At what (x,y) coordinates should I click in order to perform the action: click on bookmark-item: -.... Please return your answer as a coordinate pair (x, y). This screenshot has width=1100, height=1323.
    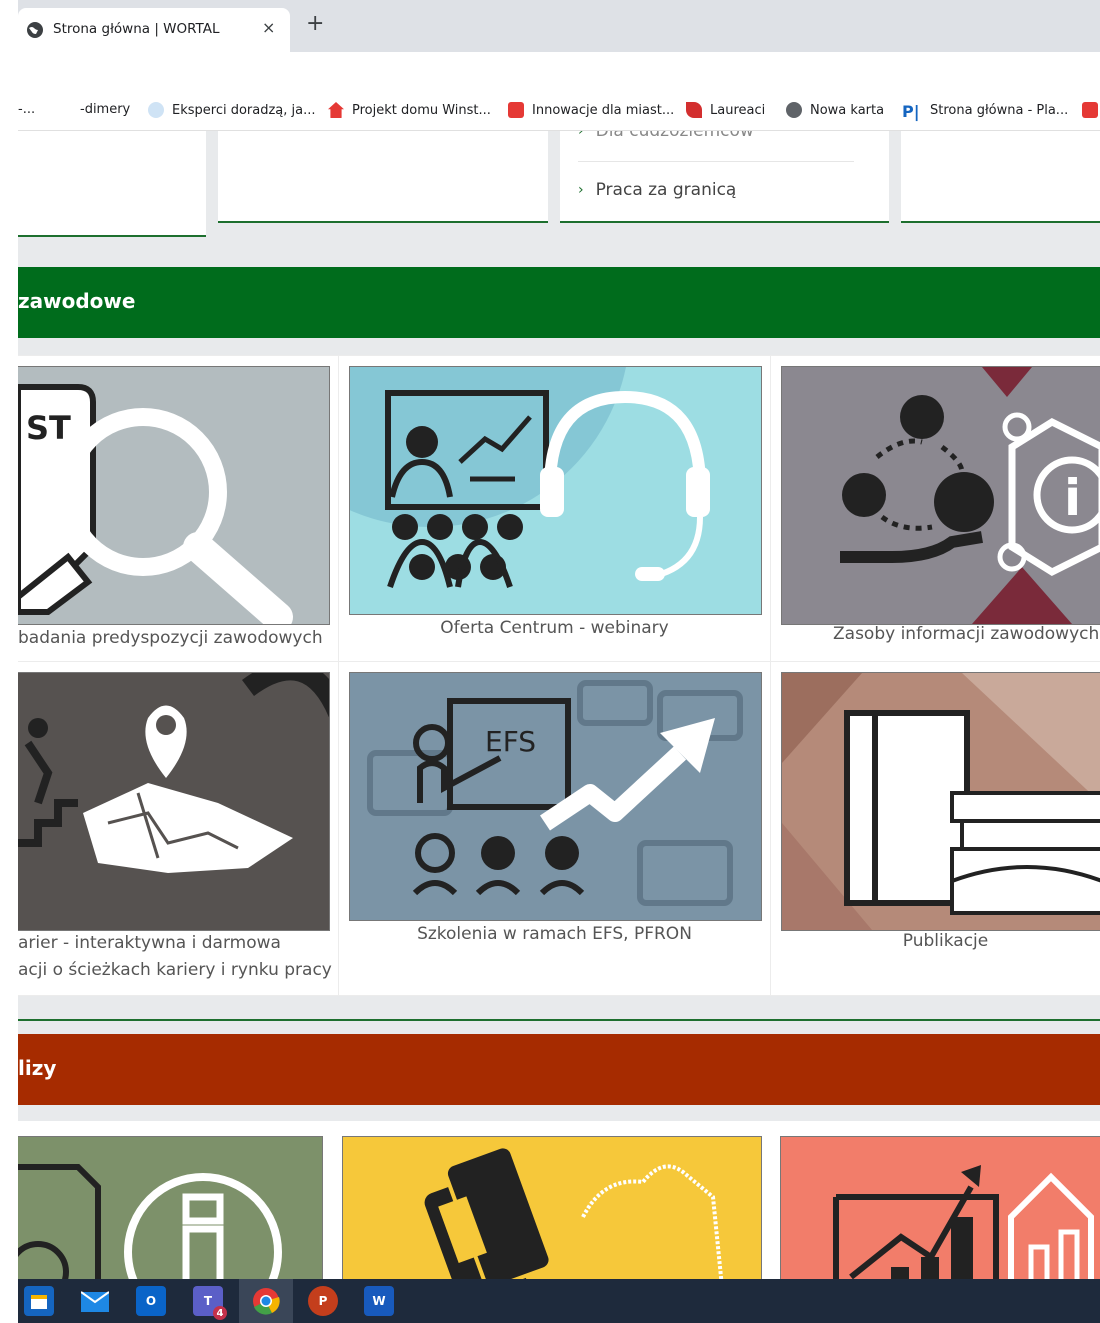
    Looking at the image, I should click on (26, 109).